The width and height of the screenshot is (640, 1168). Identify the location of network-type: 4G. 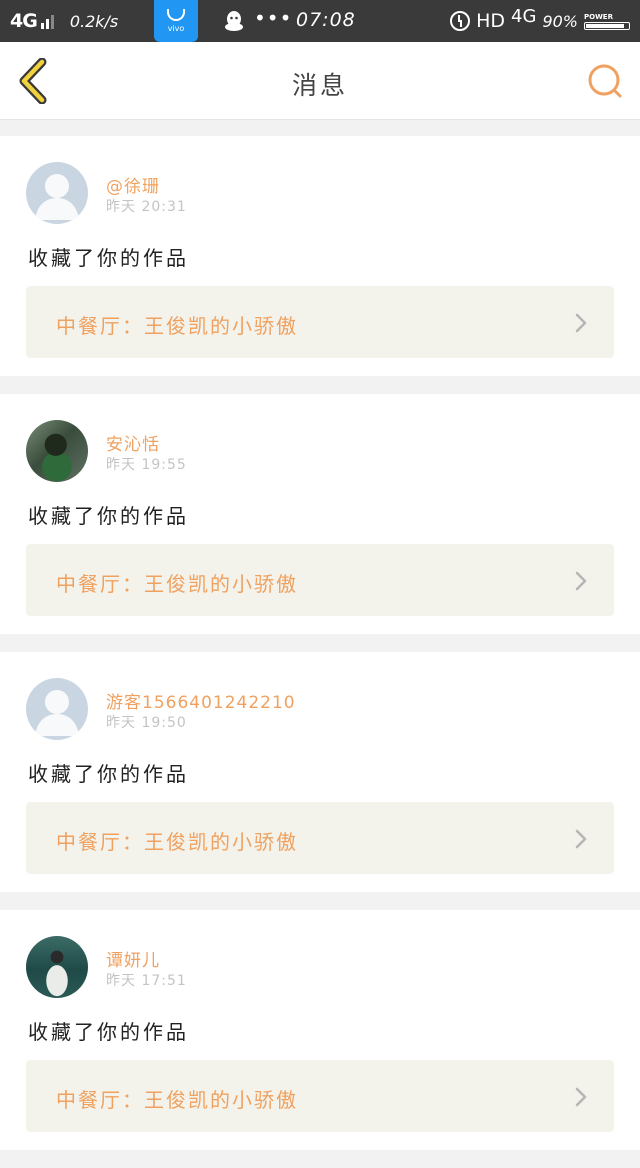
(24, 21).